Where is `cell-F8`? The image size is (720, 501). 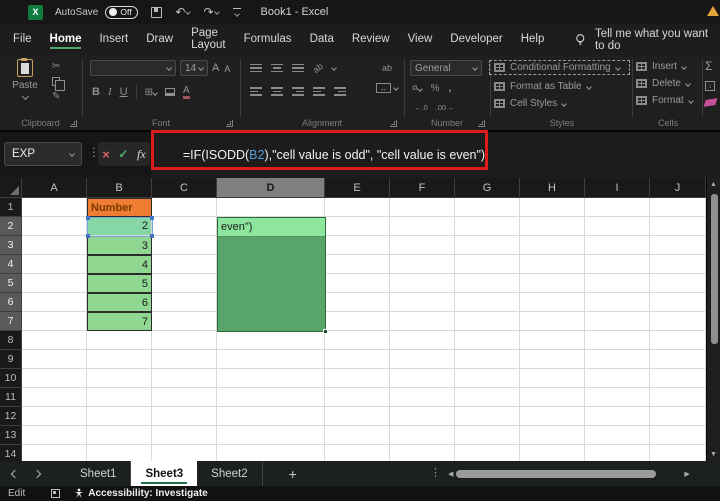 cell-F8 is located at coordinates (422, 340).